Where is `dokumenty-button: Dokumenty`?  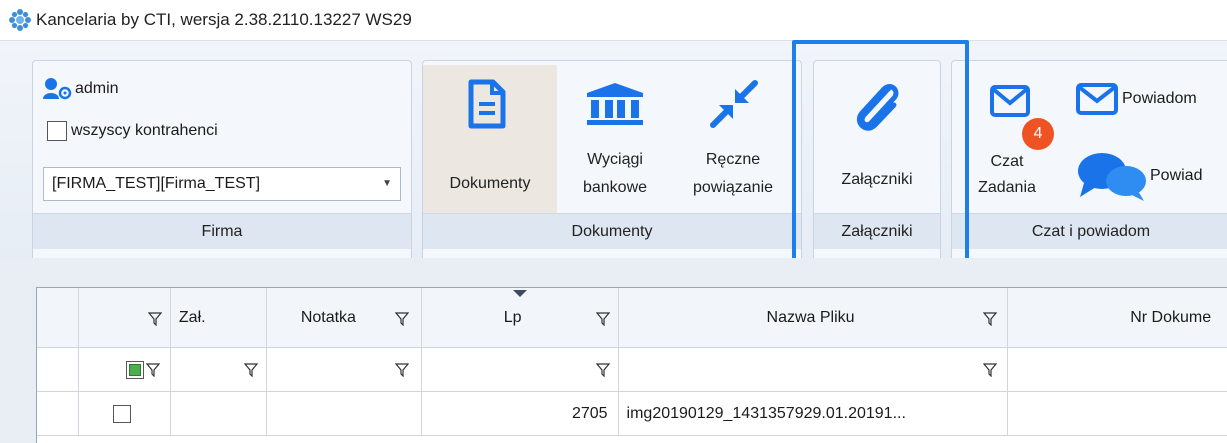
dokumenty-button: Dokumenty is located at coordinates (490, 141).